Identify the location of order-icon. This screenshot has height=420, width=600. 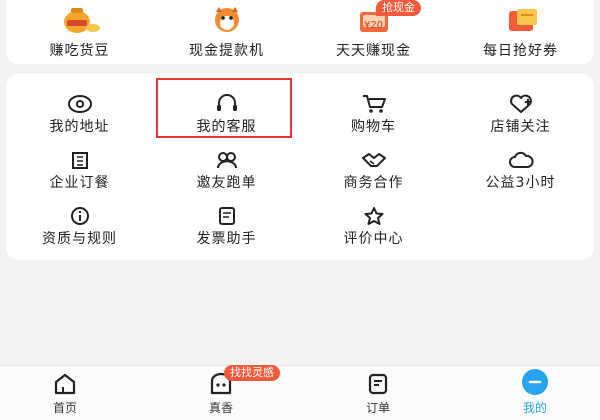
(378, 384).